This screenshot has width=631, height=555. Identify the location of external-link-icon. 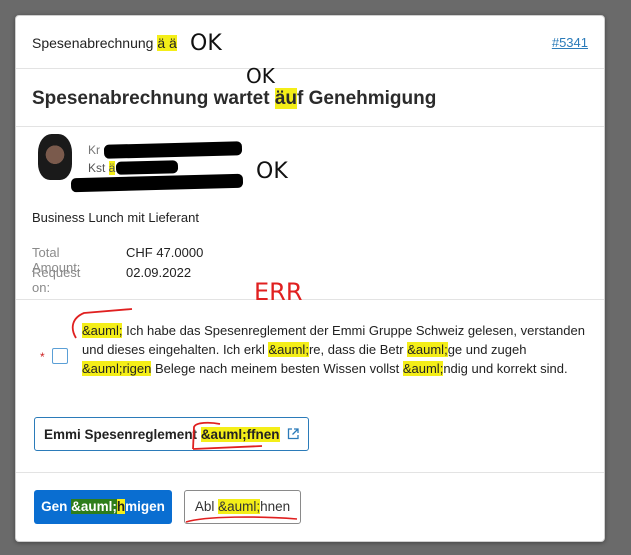
(293, 434).